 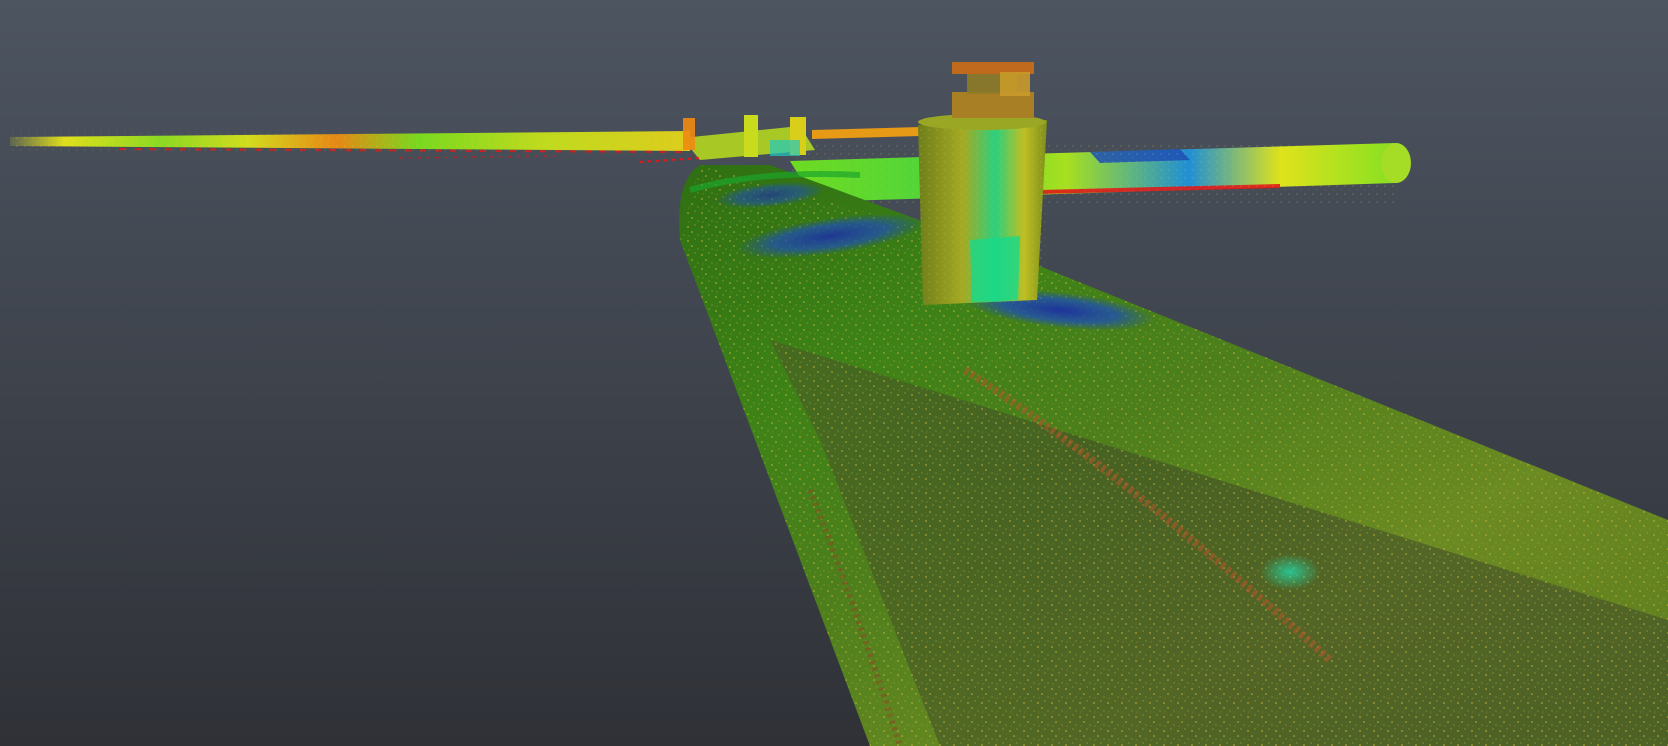 What do you see at coordinates (1100, 173) in the screenshot?
I see `horizontal-pipe-right` at bounding box center [1100, 173].